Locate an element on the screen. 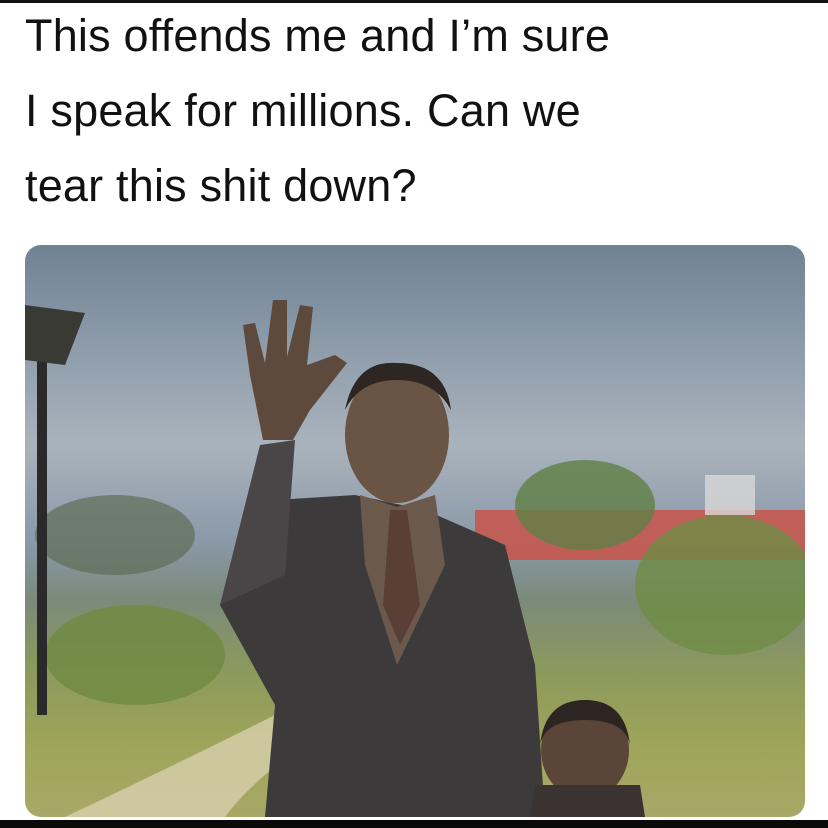 Image resolution: width=828 pixels, height=828 pixels. caption-line: I speak for millions. Can we is located at coordinates (303, 110).